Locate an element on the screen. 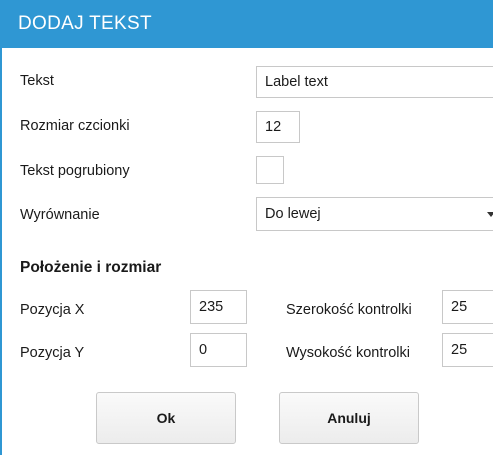 This screenshot has height=455, width=493. height-input: 25 is located at coordinates (467, 350).